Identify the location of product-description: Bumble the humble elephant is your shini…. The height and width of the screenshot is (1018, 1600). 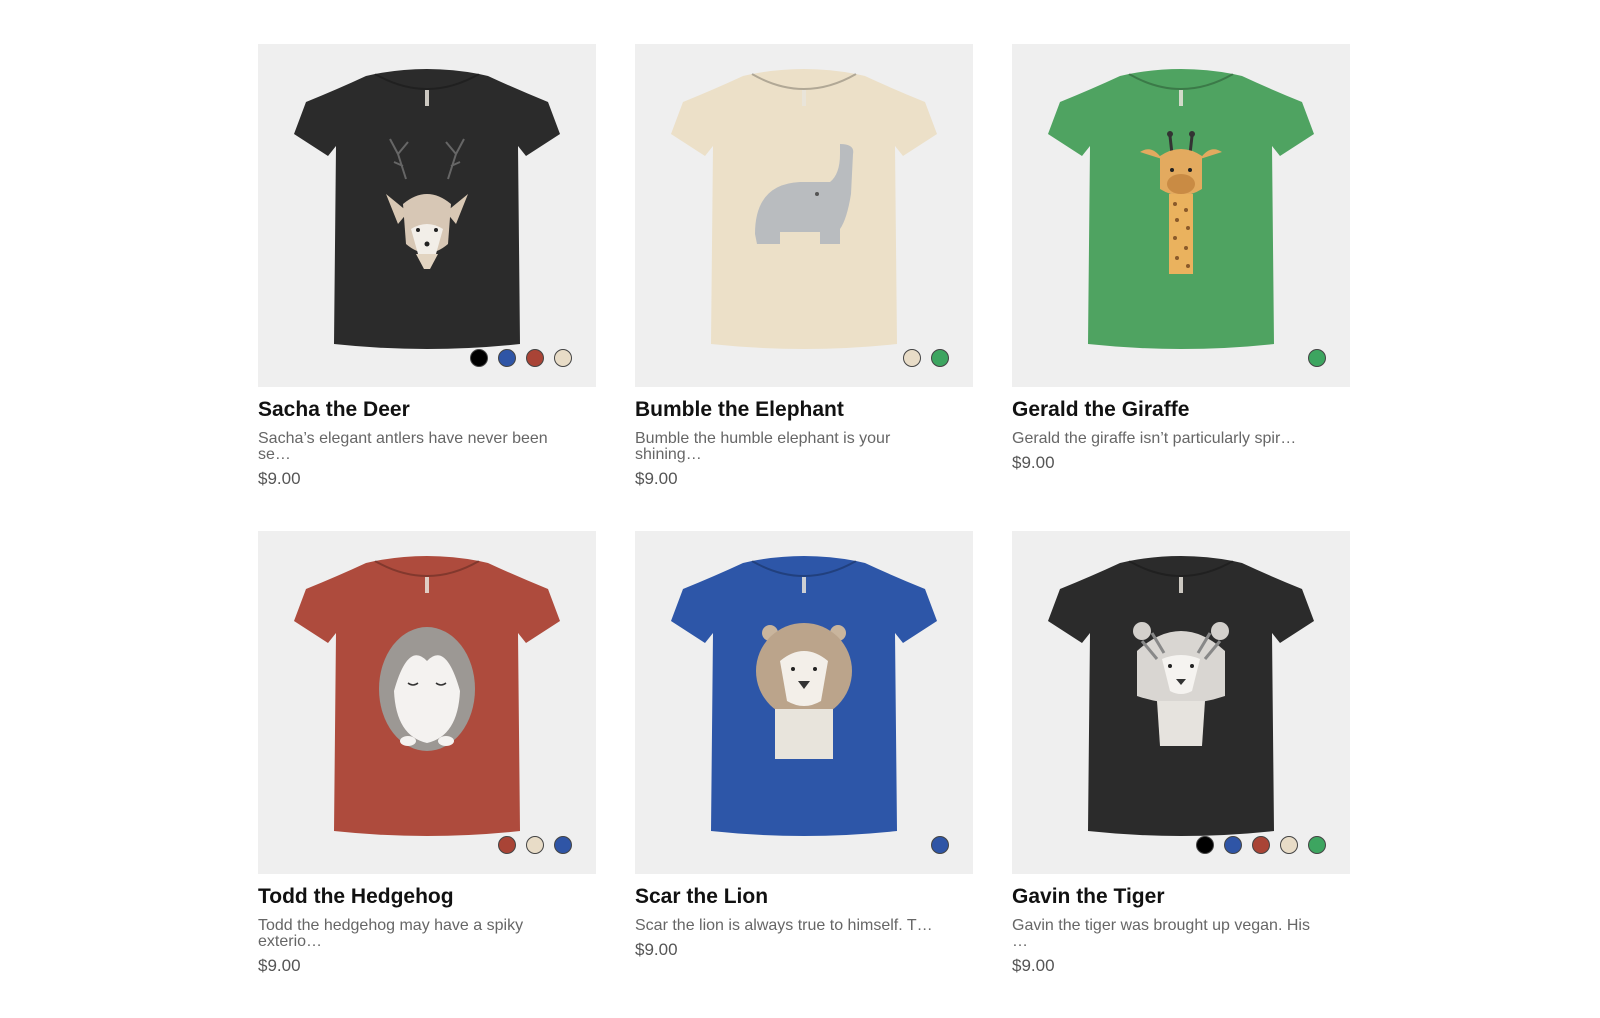
(763, 446).